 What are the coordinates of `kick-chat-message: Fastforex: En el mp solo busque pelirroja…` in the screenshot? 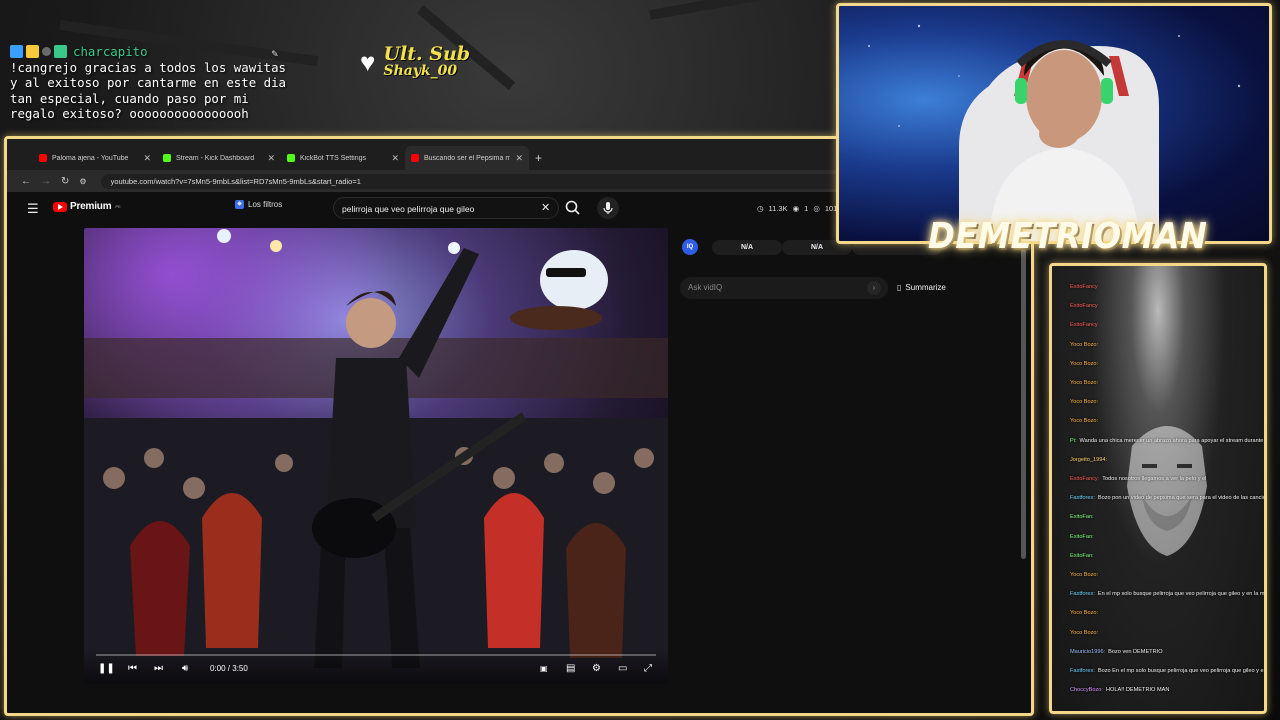 It's located at (1167, 594).